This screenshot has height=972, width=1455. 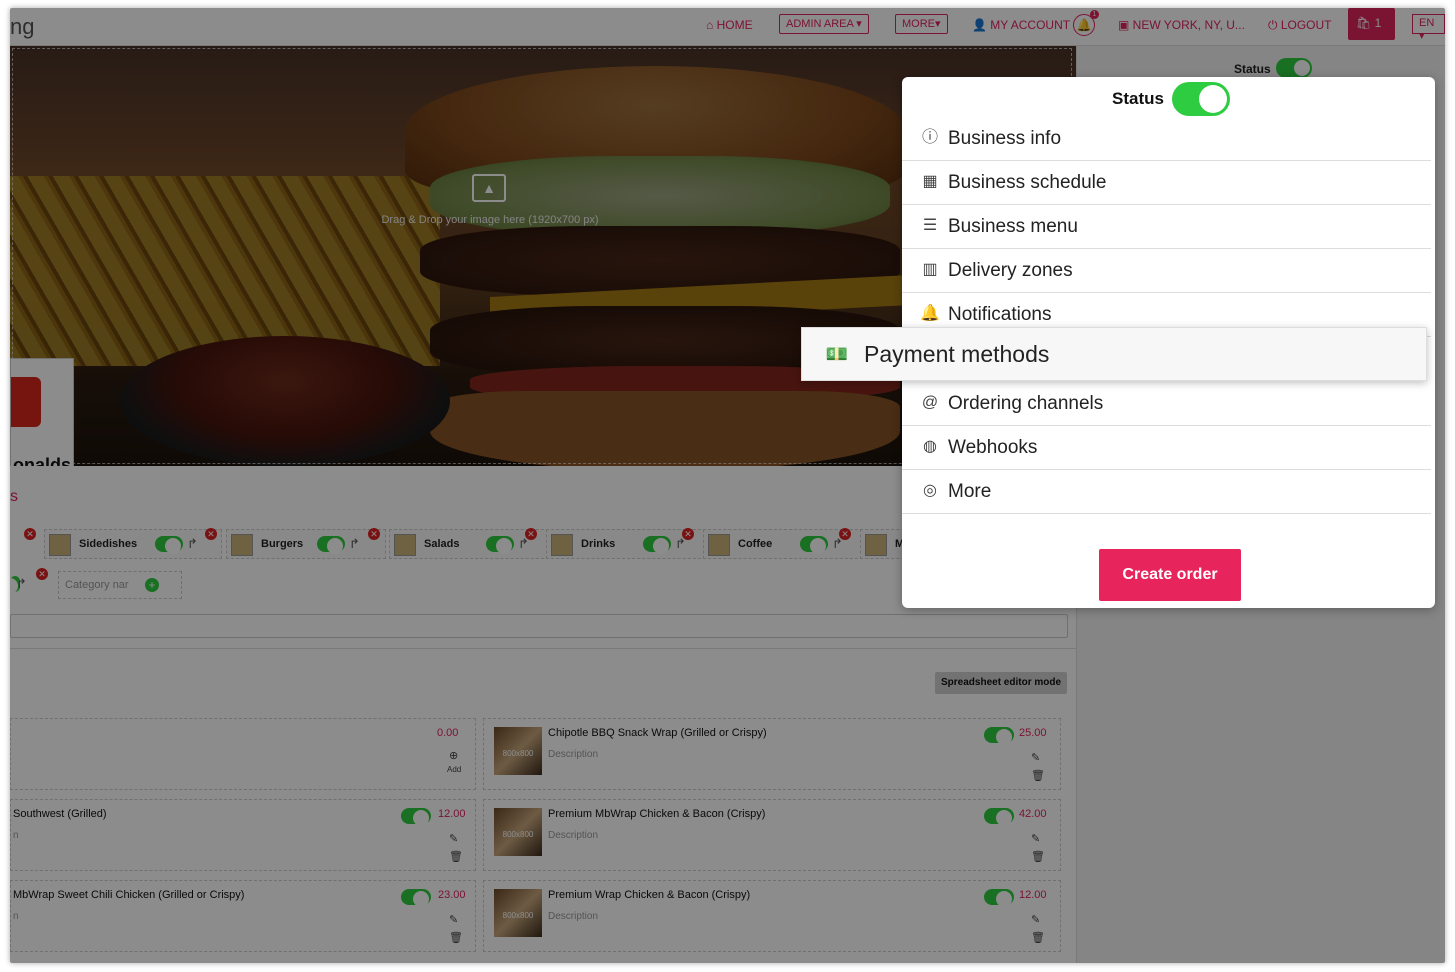 I want to click on money-icon: 💵, so click(x=837, y=354).